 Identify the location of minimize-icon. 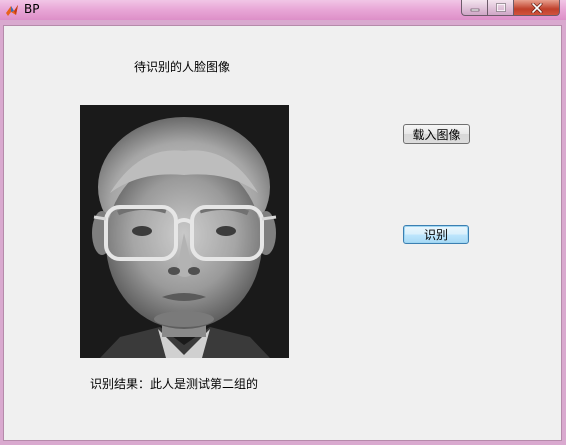
(474, 9).